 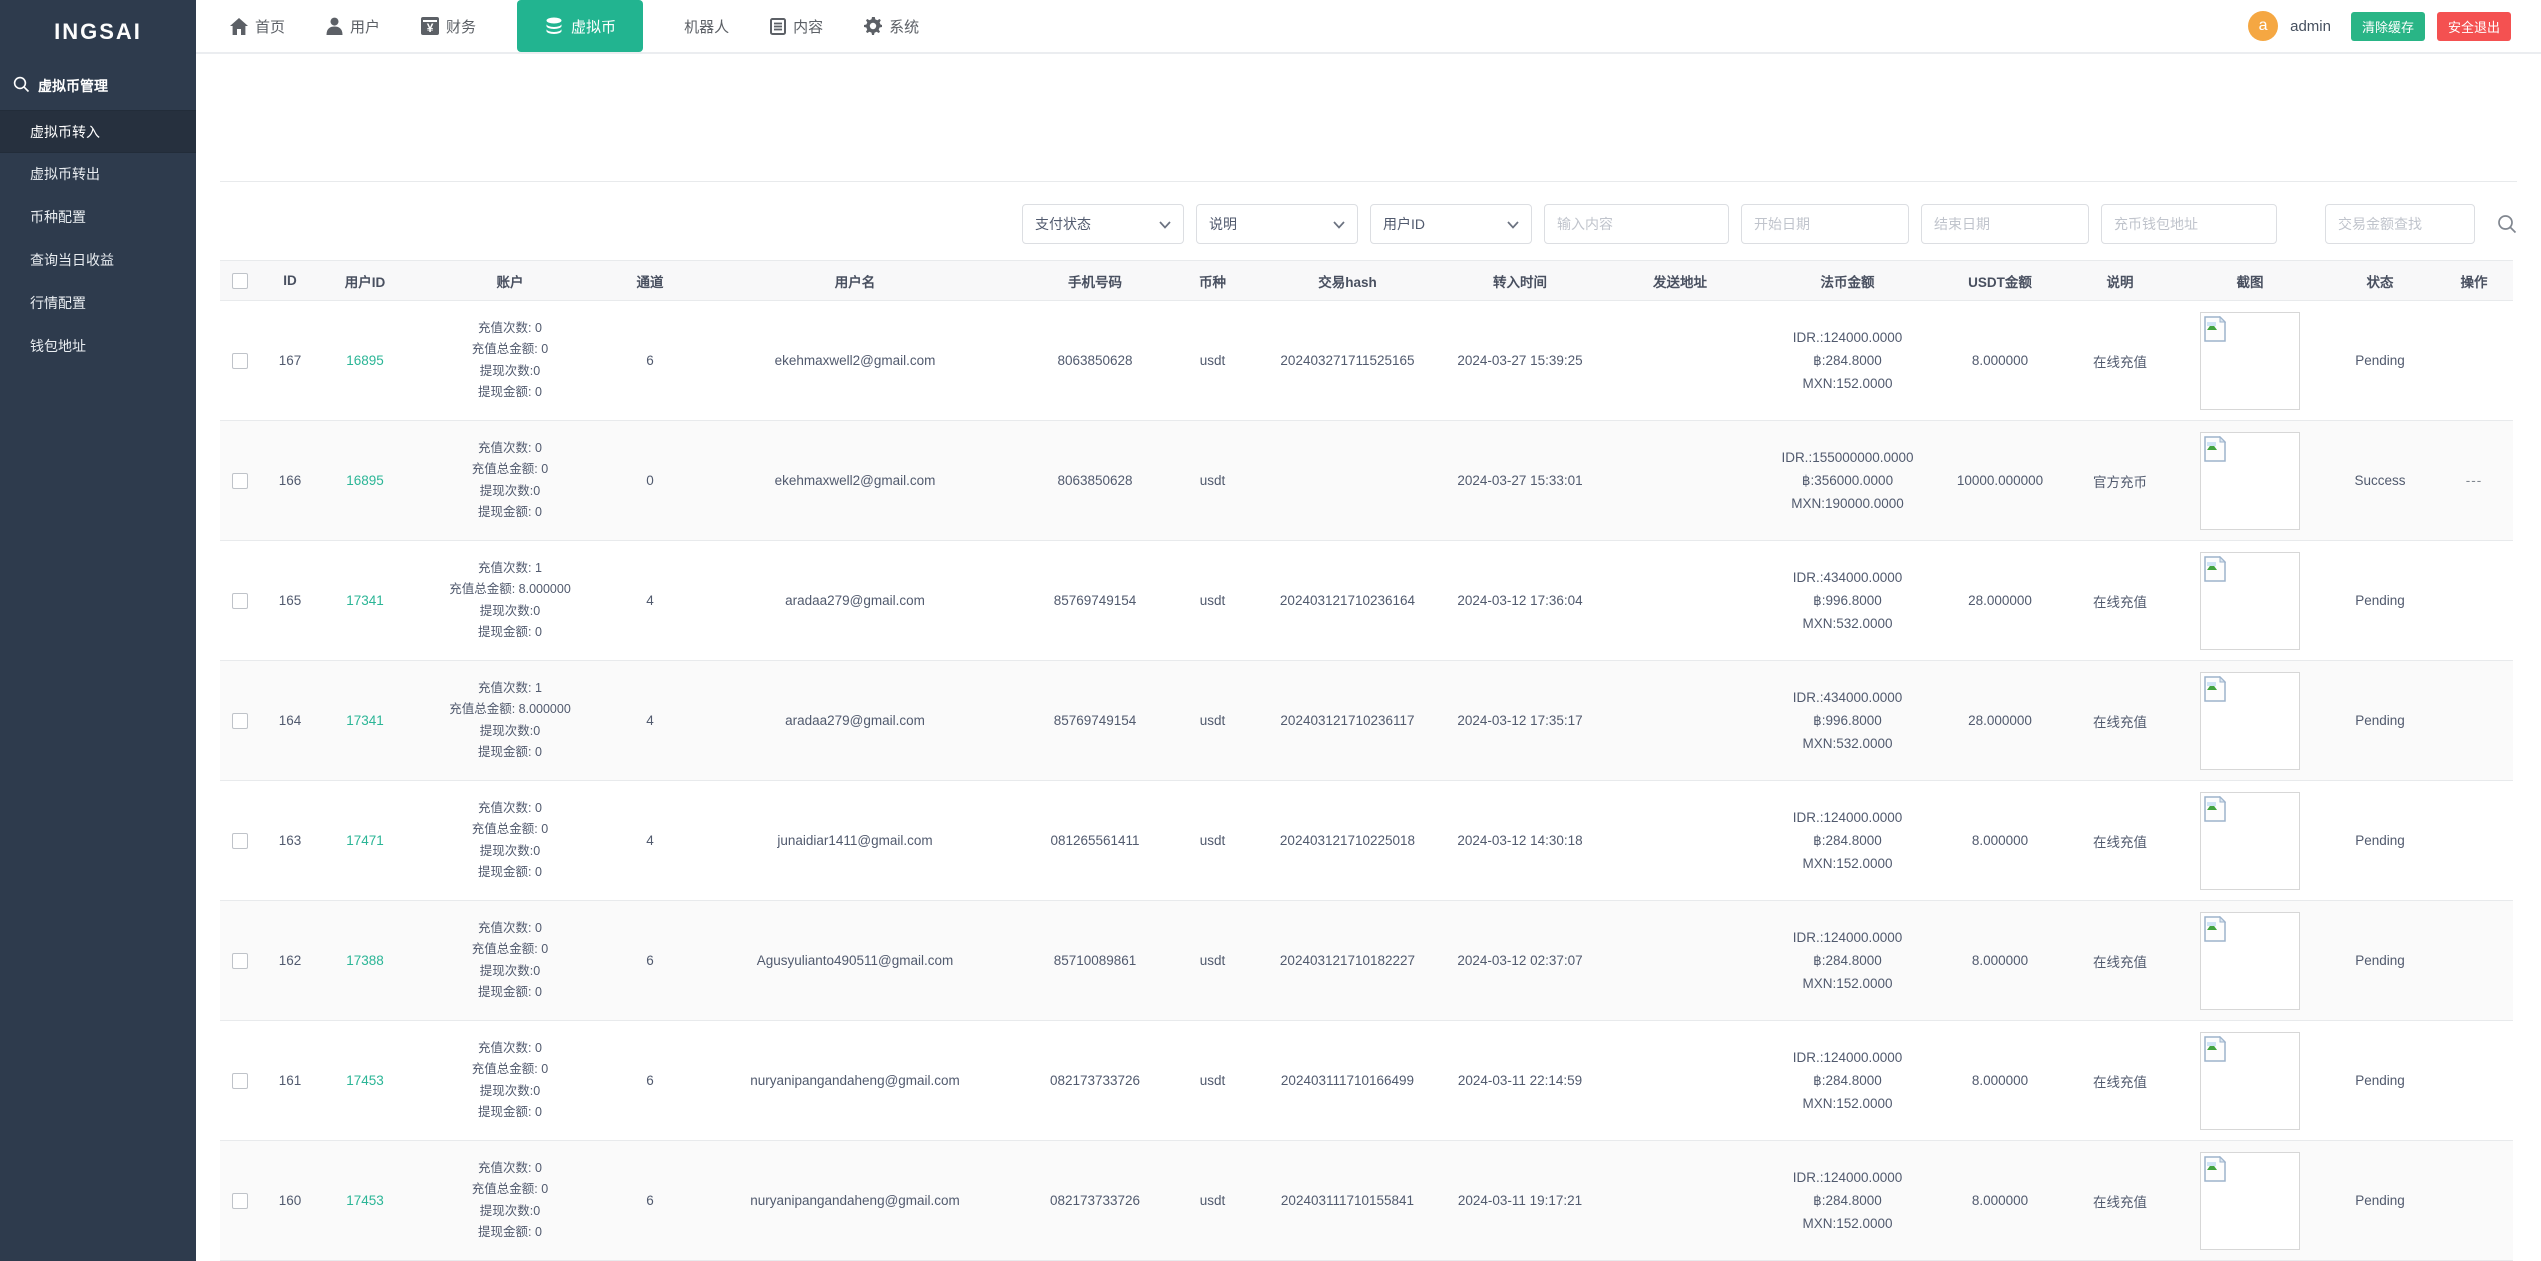 I want to click on nav-item-finance: ¥ 财务, so click(x=448, y=26).